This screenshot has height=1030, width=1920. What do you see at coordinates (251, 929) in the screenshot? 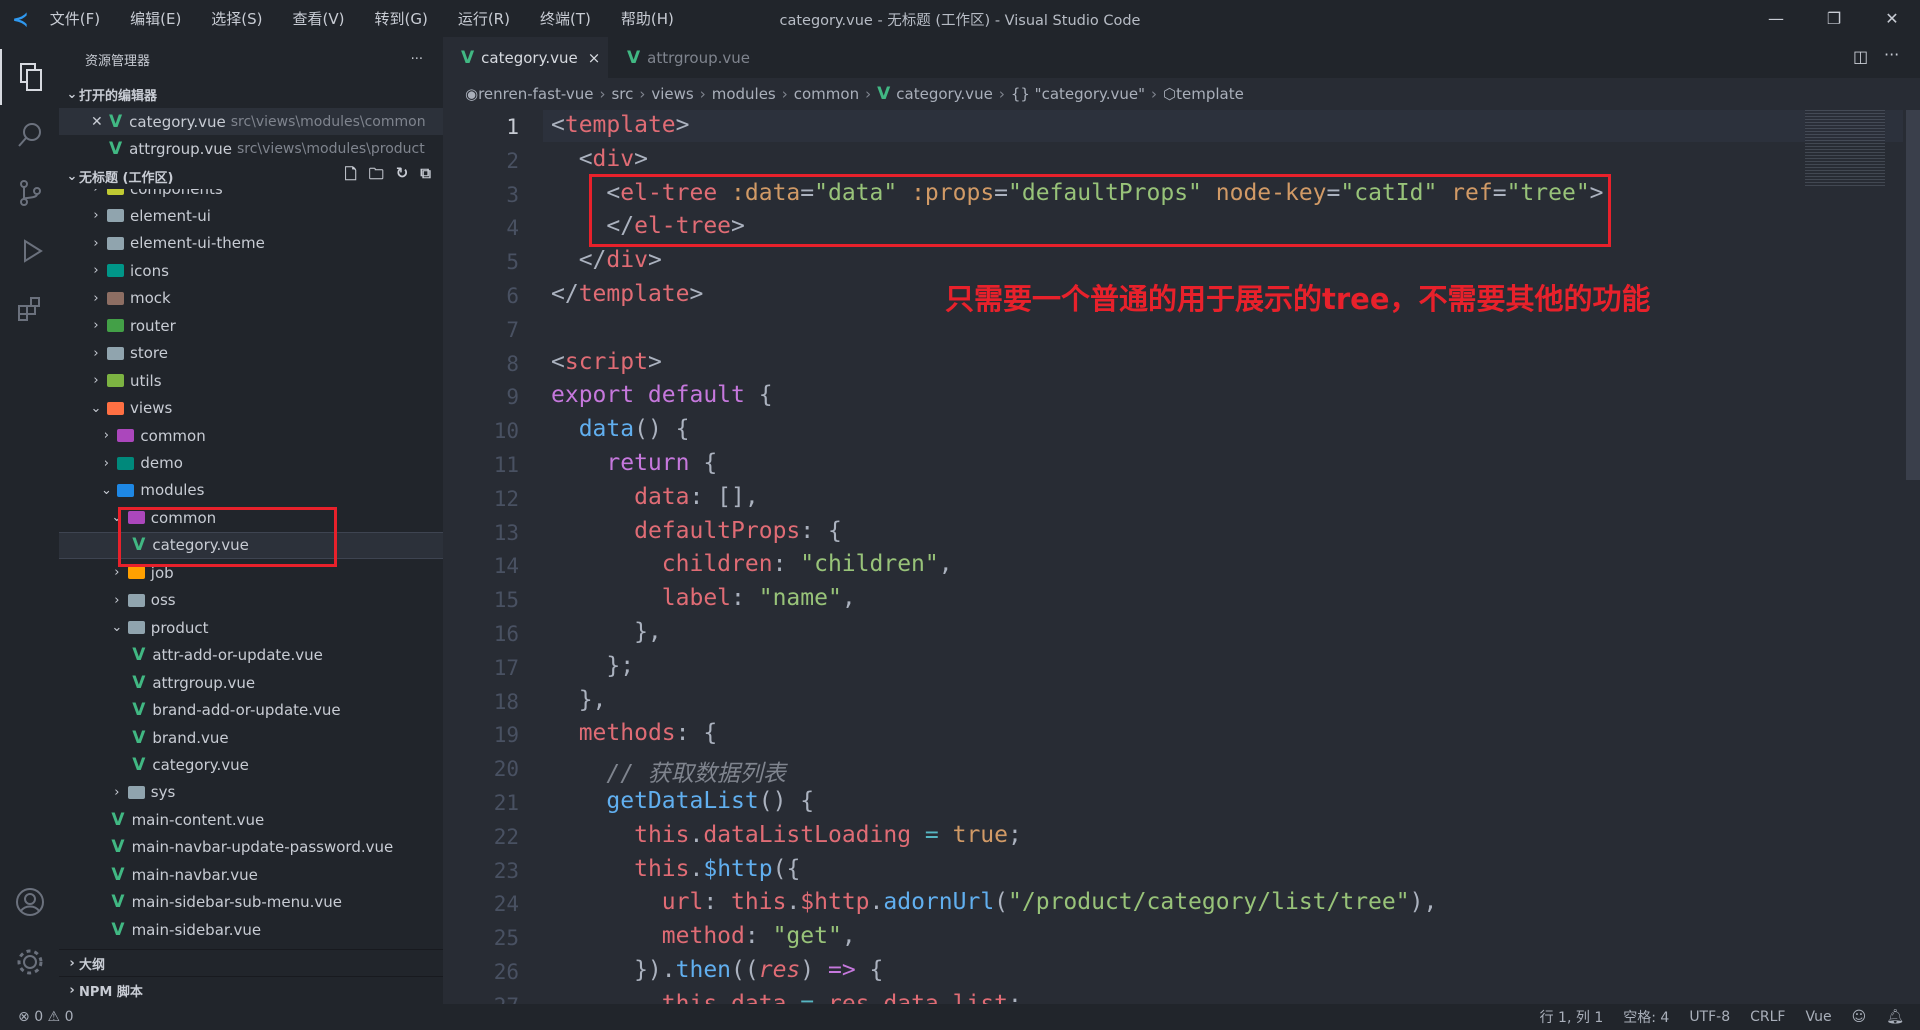
I see `file-item: Vmain-sidebar.vue` at bounding box center [251, 929].